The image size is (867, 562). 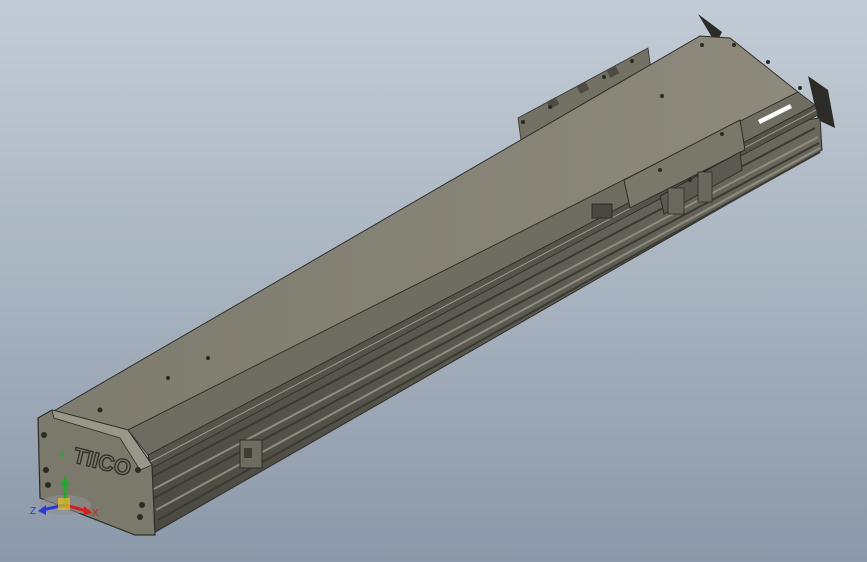 I want to click on limit-sensor-rear, so click(x=602, y=211).